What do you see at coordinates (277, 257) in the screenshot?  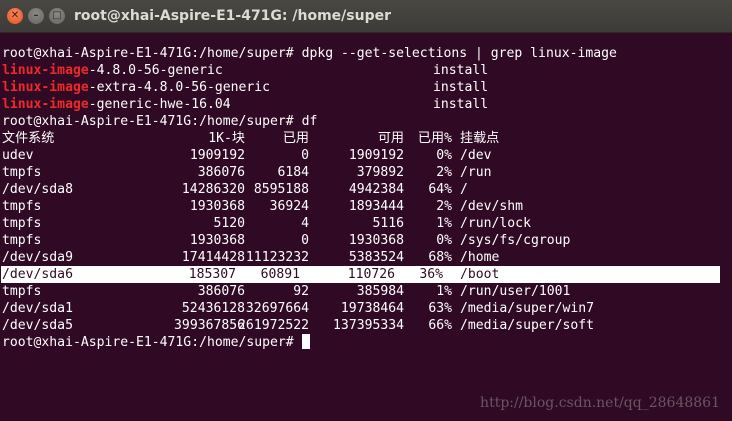 I see `df-used: 11123232` at bounding box center [277, 257].